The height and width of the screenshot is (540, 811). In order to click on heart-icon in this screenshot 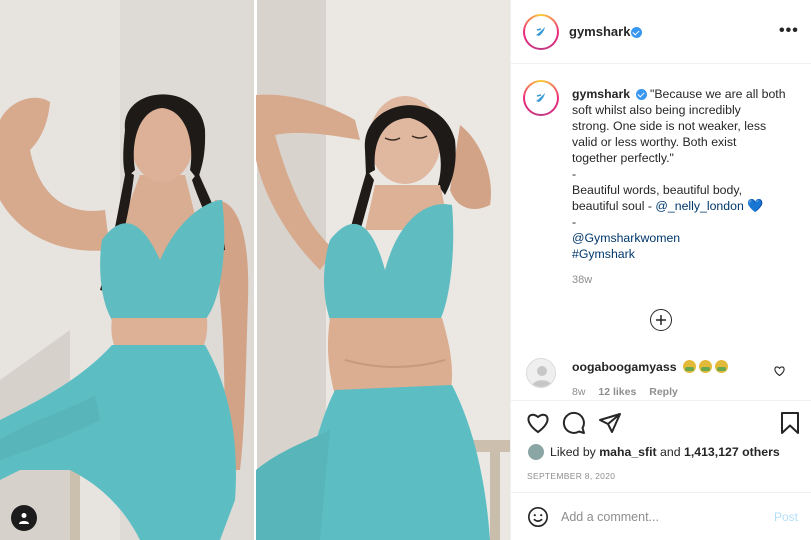, I will do `click(538, 423)`.